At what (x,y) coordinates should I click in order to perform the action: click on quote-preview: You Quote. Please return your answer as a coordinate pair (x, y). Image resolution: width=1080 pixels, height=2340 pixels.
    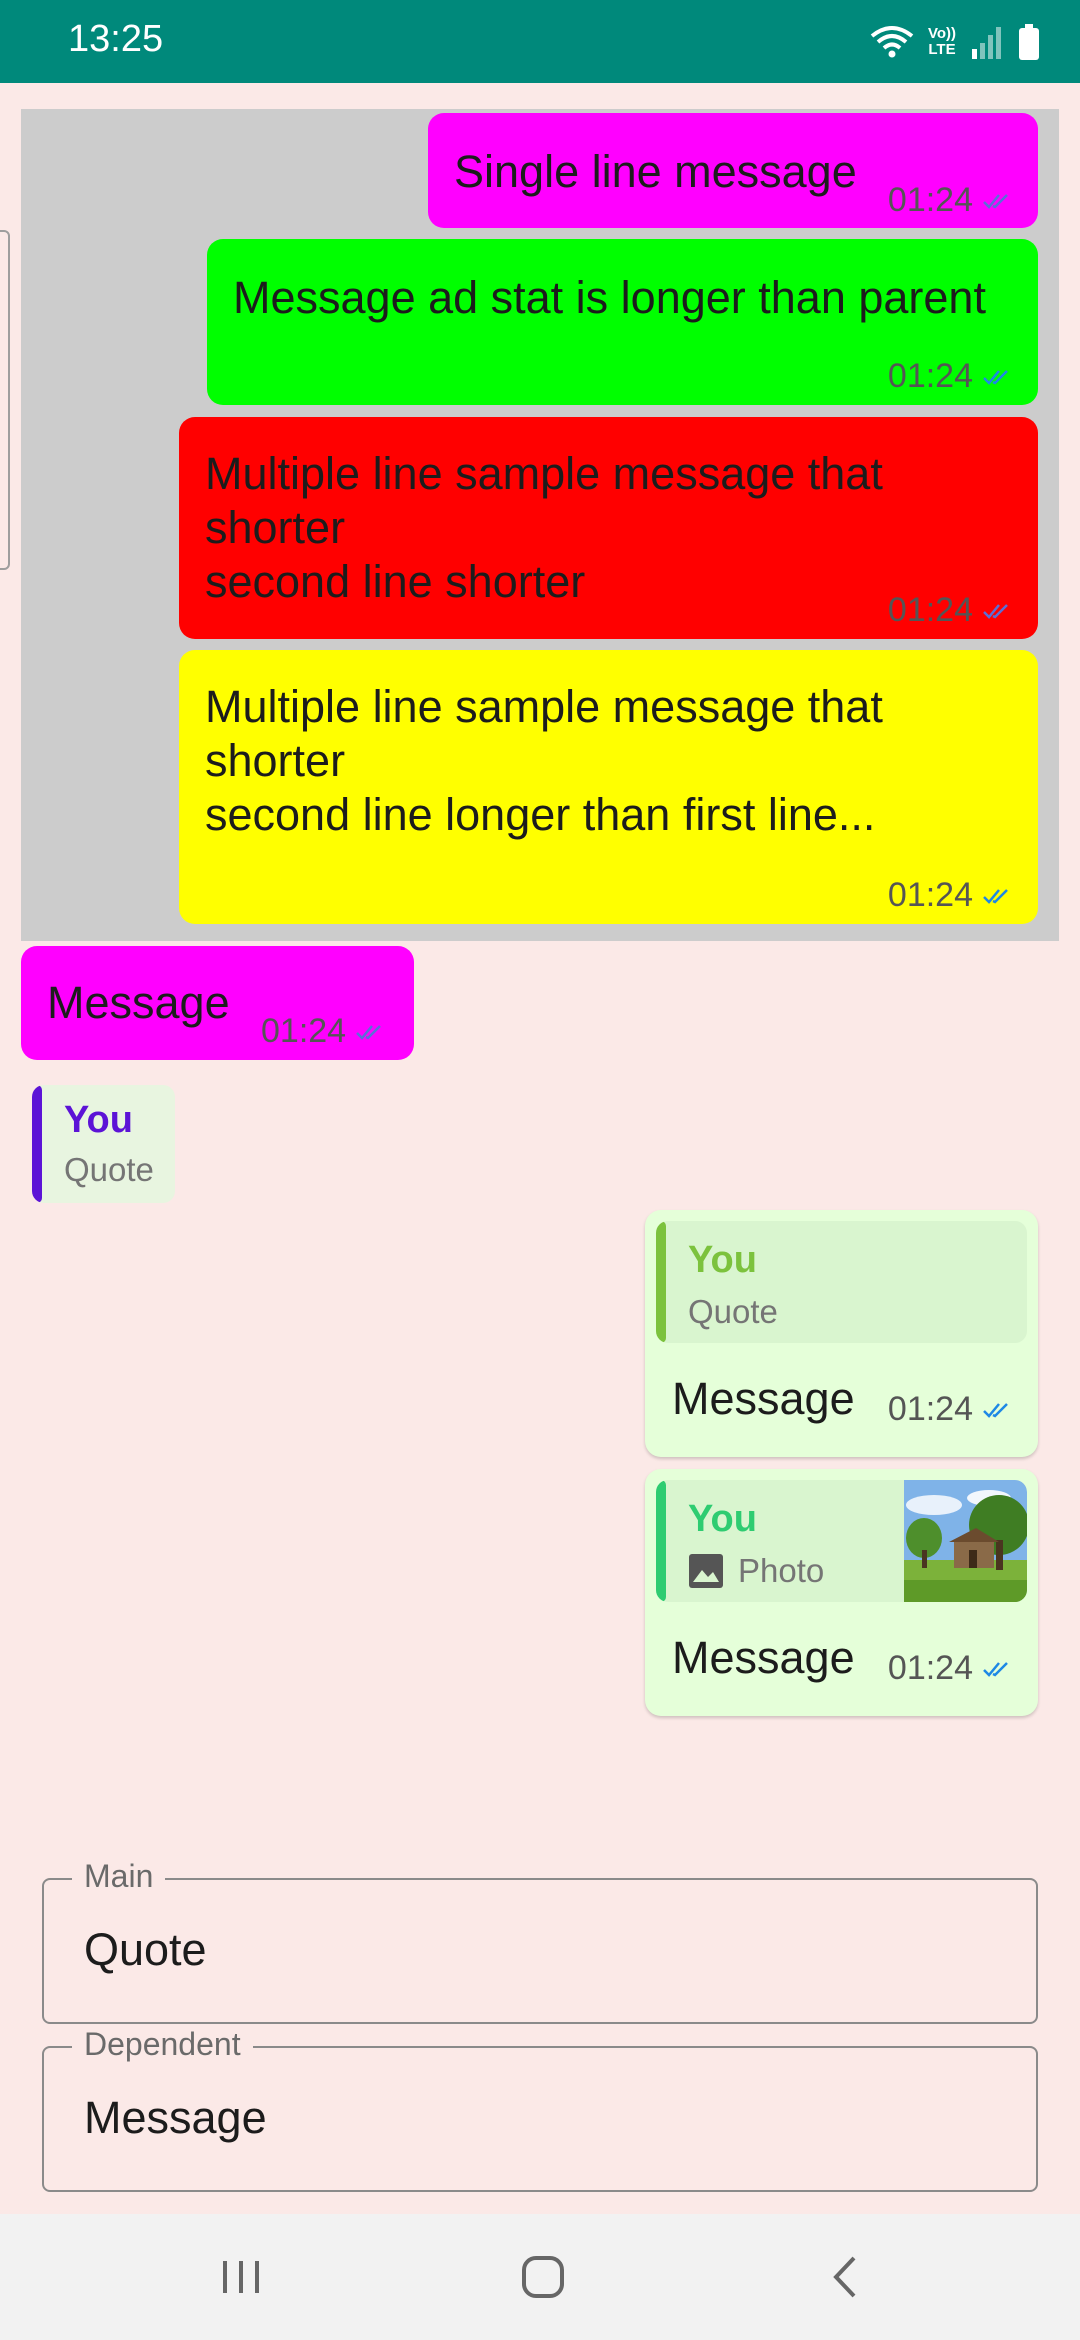
    Looking at the image, I should click on (103, 1144).